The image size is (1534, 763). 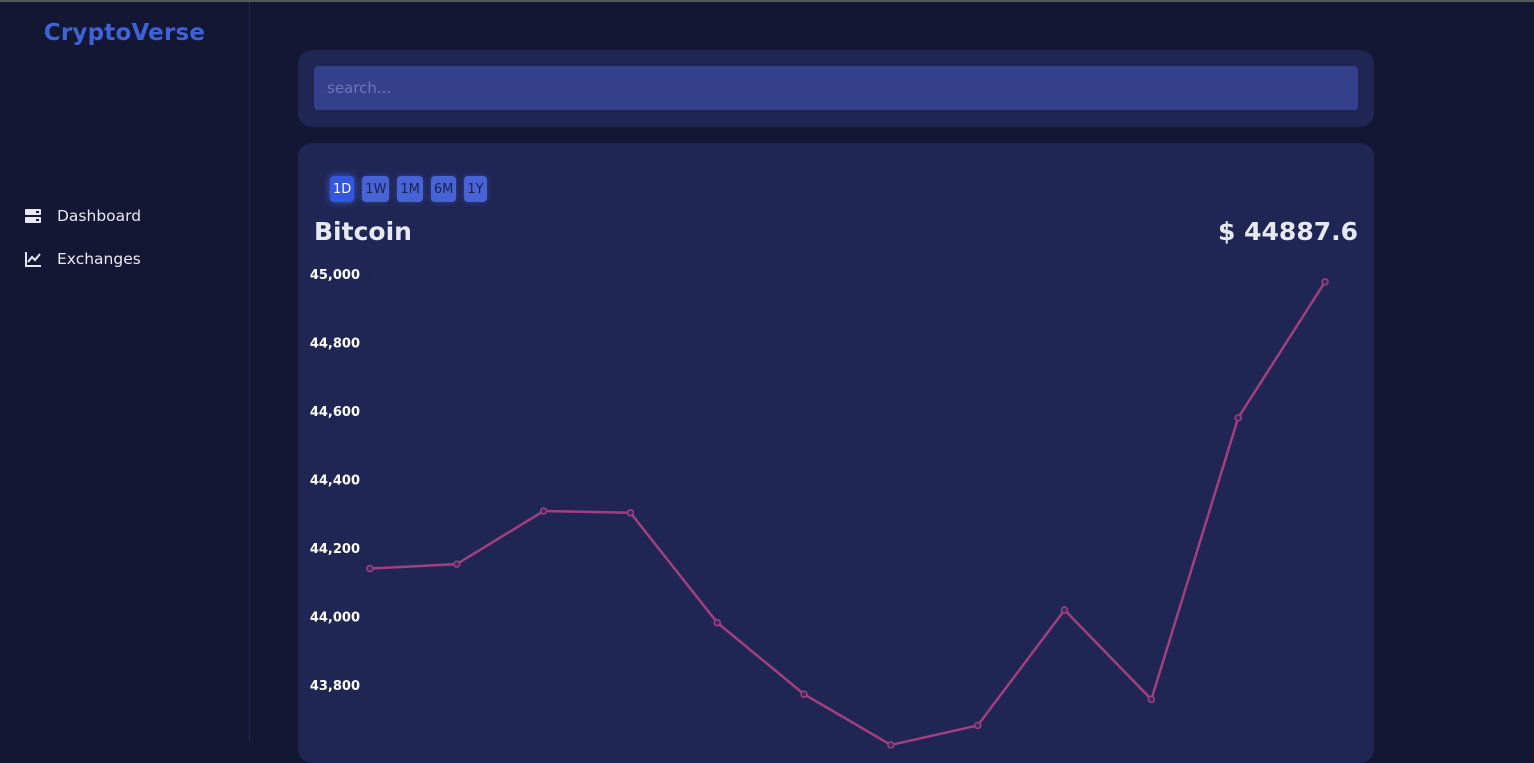 I want to click on brand-logo: CryptoVerse, so click(x=124, y=33).